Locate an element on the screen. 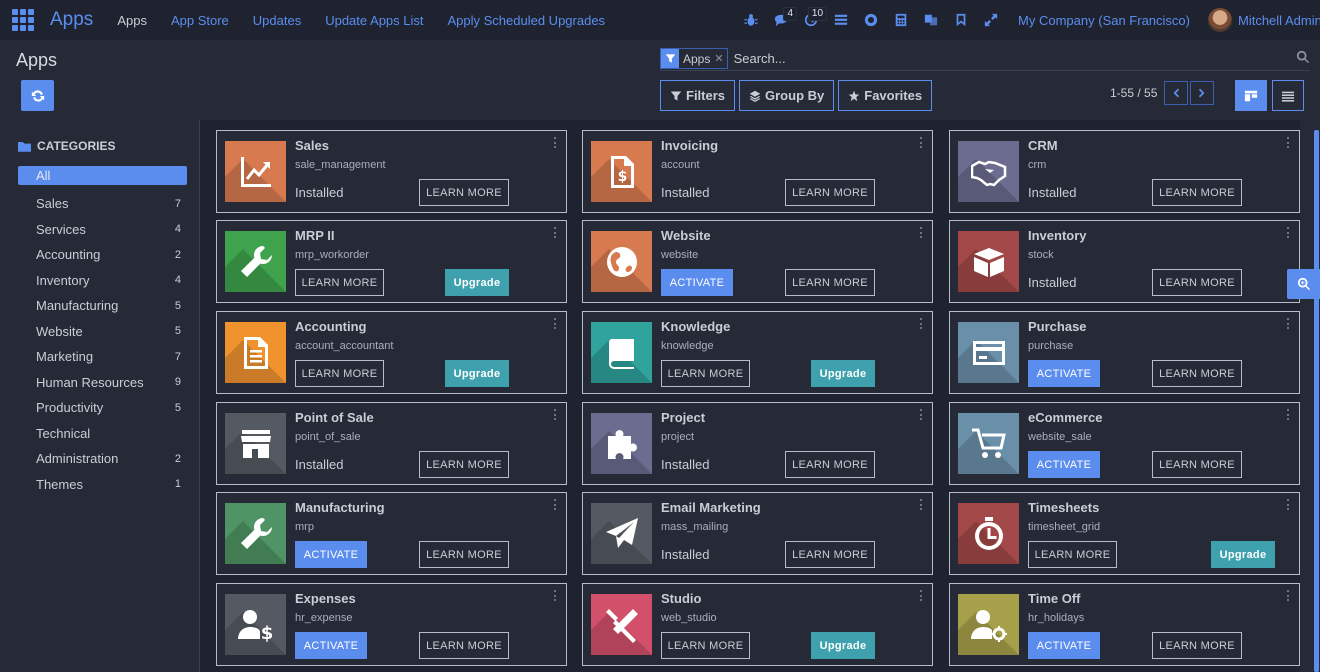 This screenshot has width=1320, height=672. app-card: Time Off hr_holidays ACTIVATE LEARN MORE is located at coordinates (1124, 624).